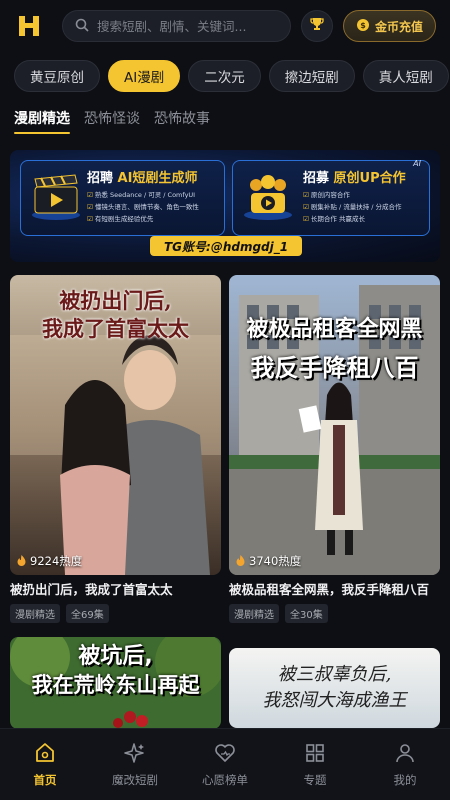 The height and width of the screenshot is (800, 450). What do you see at coordinates (142, 178) in the screenshot?
I see `banner-recruit-title: 招聘 AI短剧生成师` at bounding box center [142, 178].